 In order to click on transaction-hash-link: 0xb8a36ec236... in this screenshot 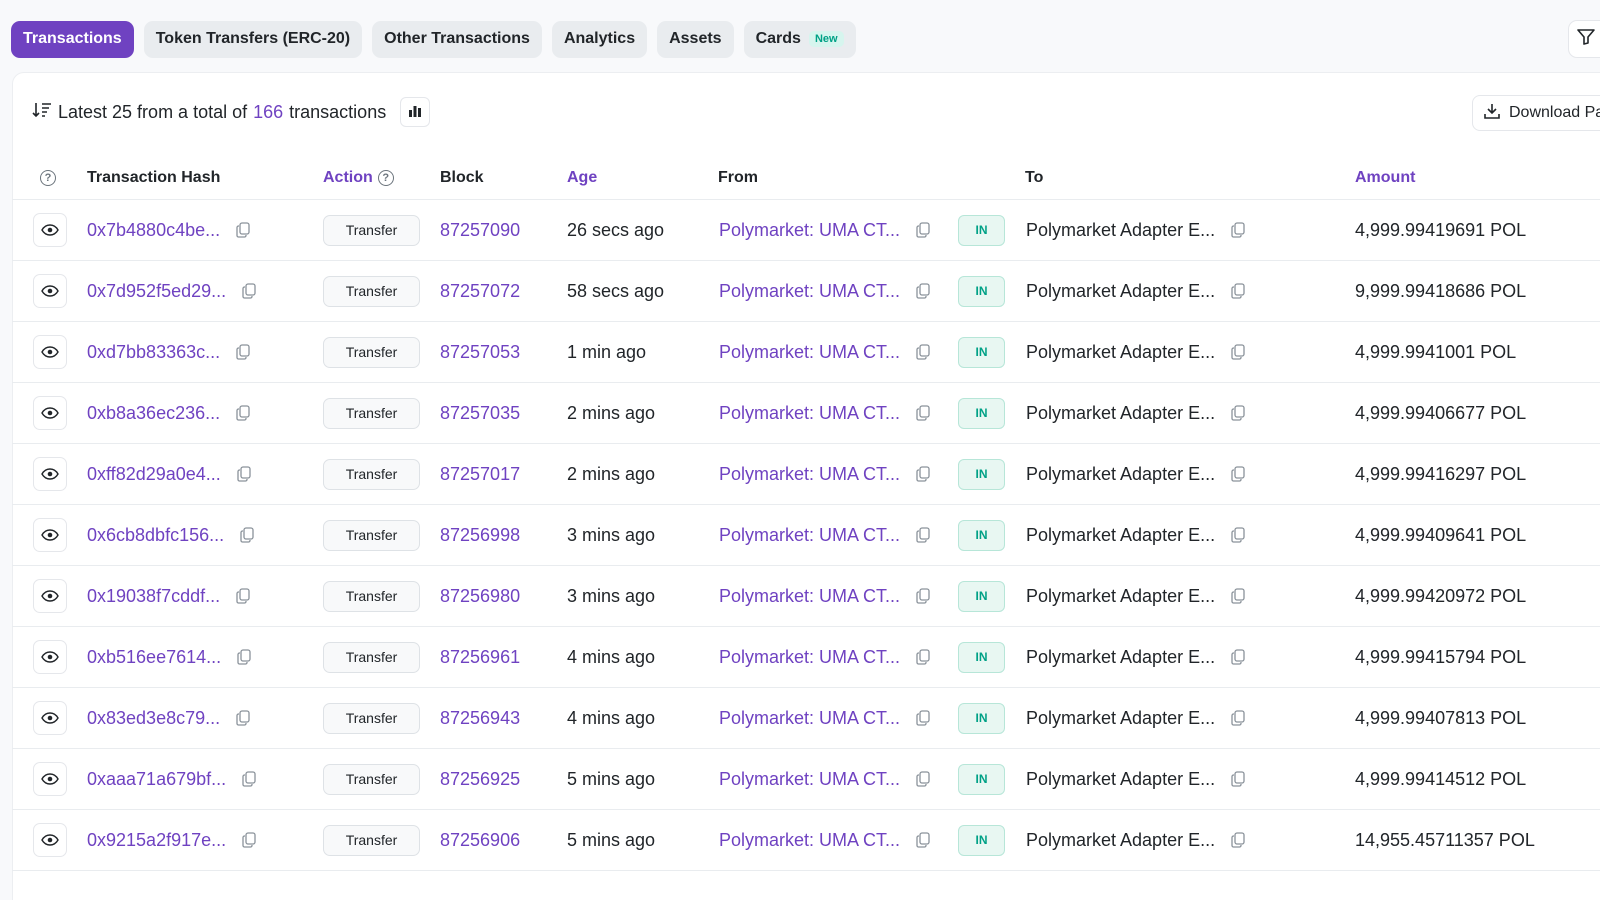, I will do `click(153, 413)`.